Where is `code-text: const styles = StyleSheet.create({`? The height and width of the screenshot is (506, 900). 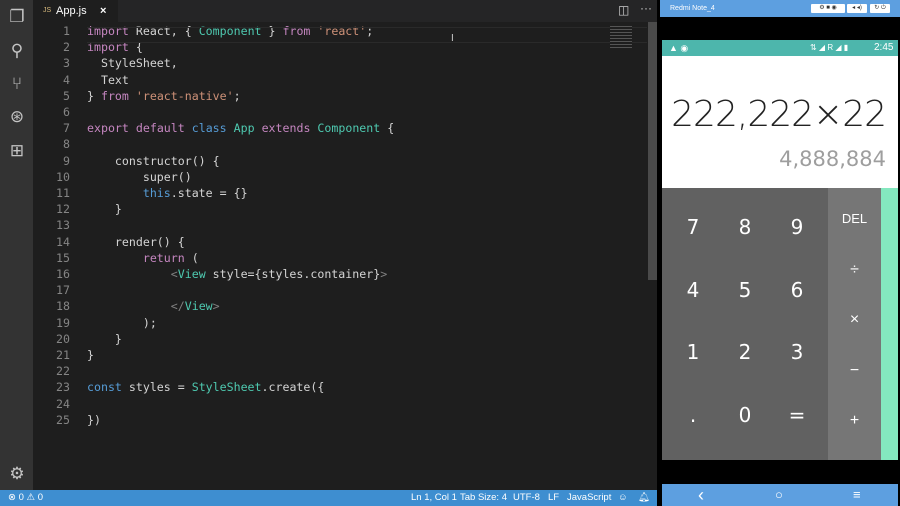
code-text: const styles = StyleSheet.create({ is located at coordinates (205, 387).